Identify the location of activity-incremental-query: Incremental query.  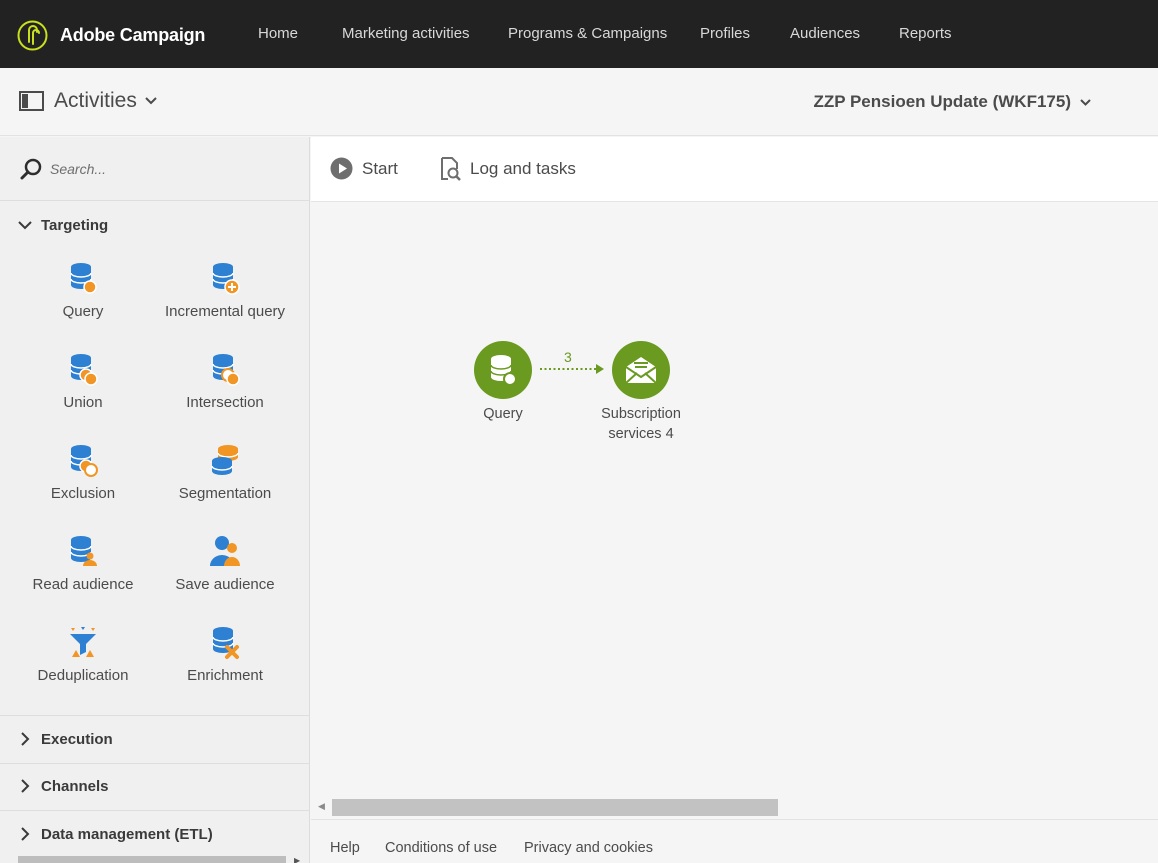
(225, 290).